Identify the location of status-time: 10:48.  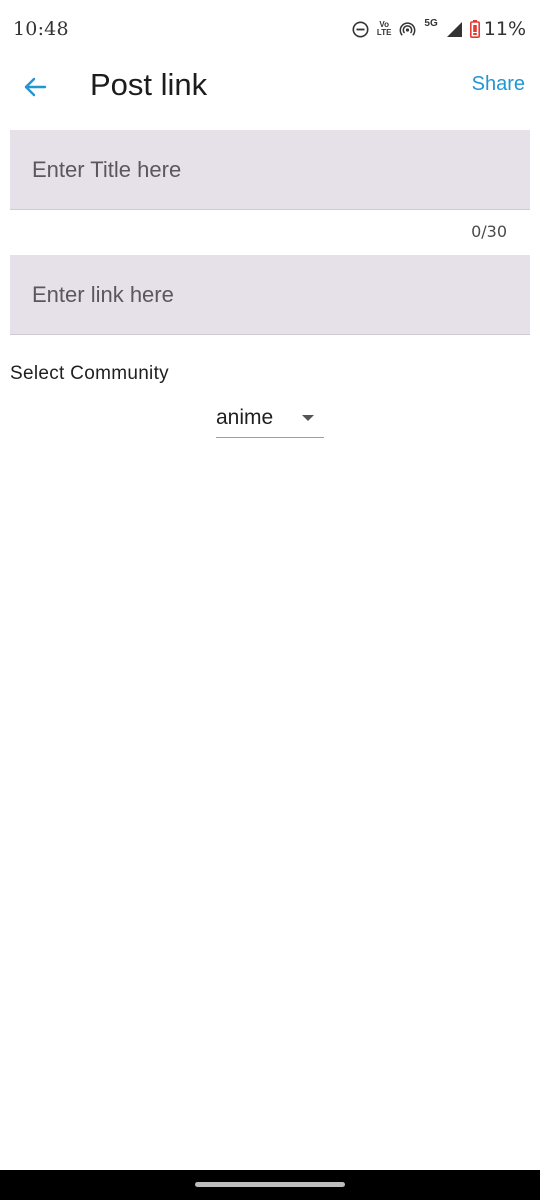
(41, 29).